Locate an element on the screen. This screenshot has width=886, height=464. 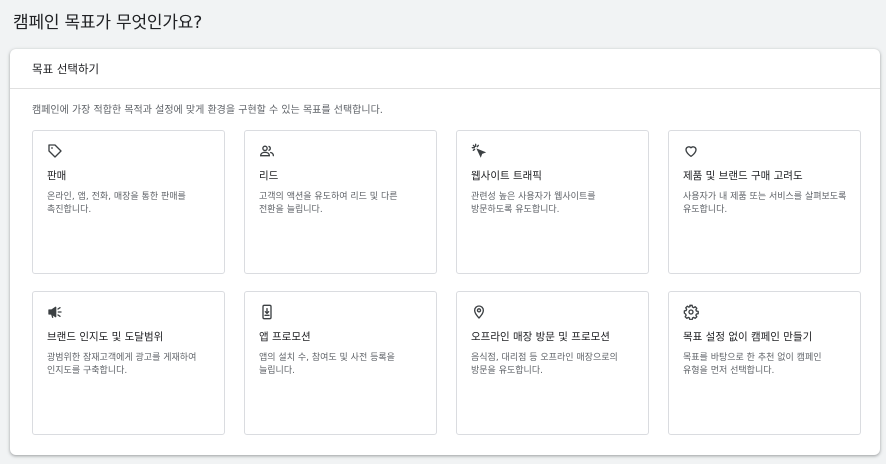
cursor-click-icon is located at coordinates (479, 151).